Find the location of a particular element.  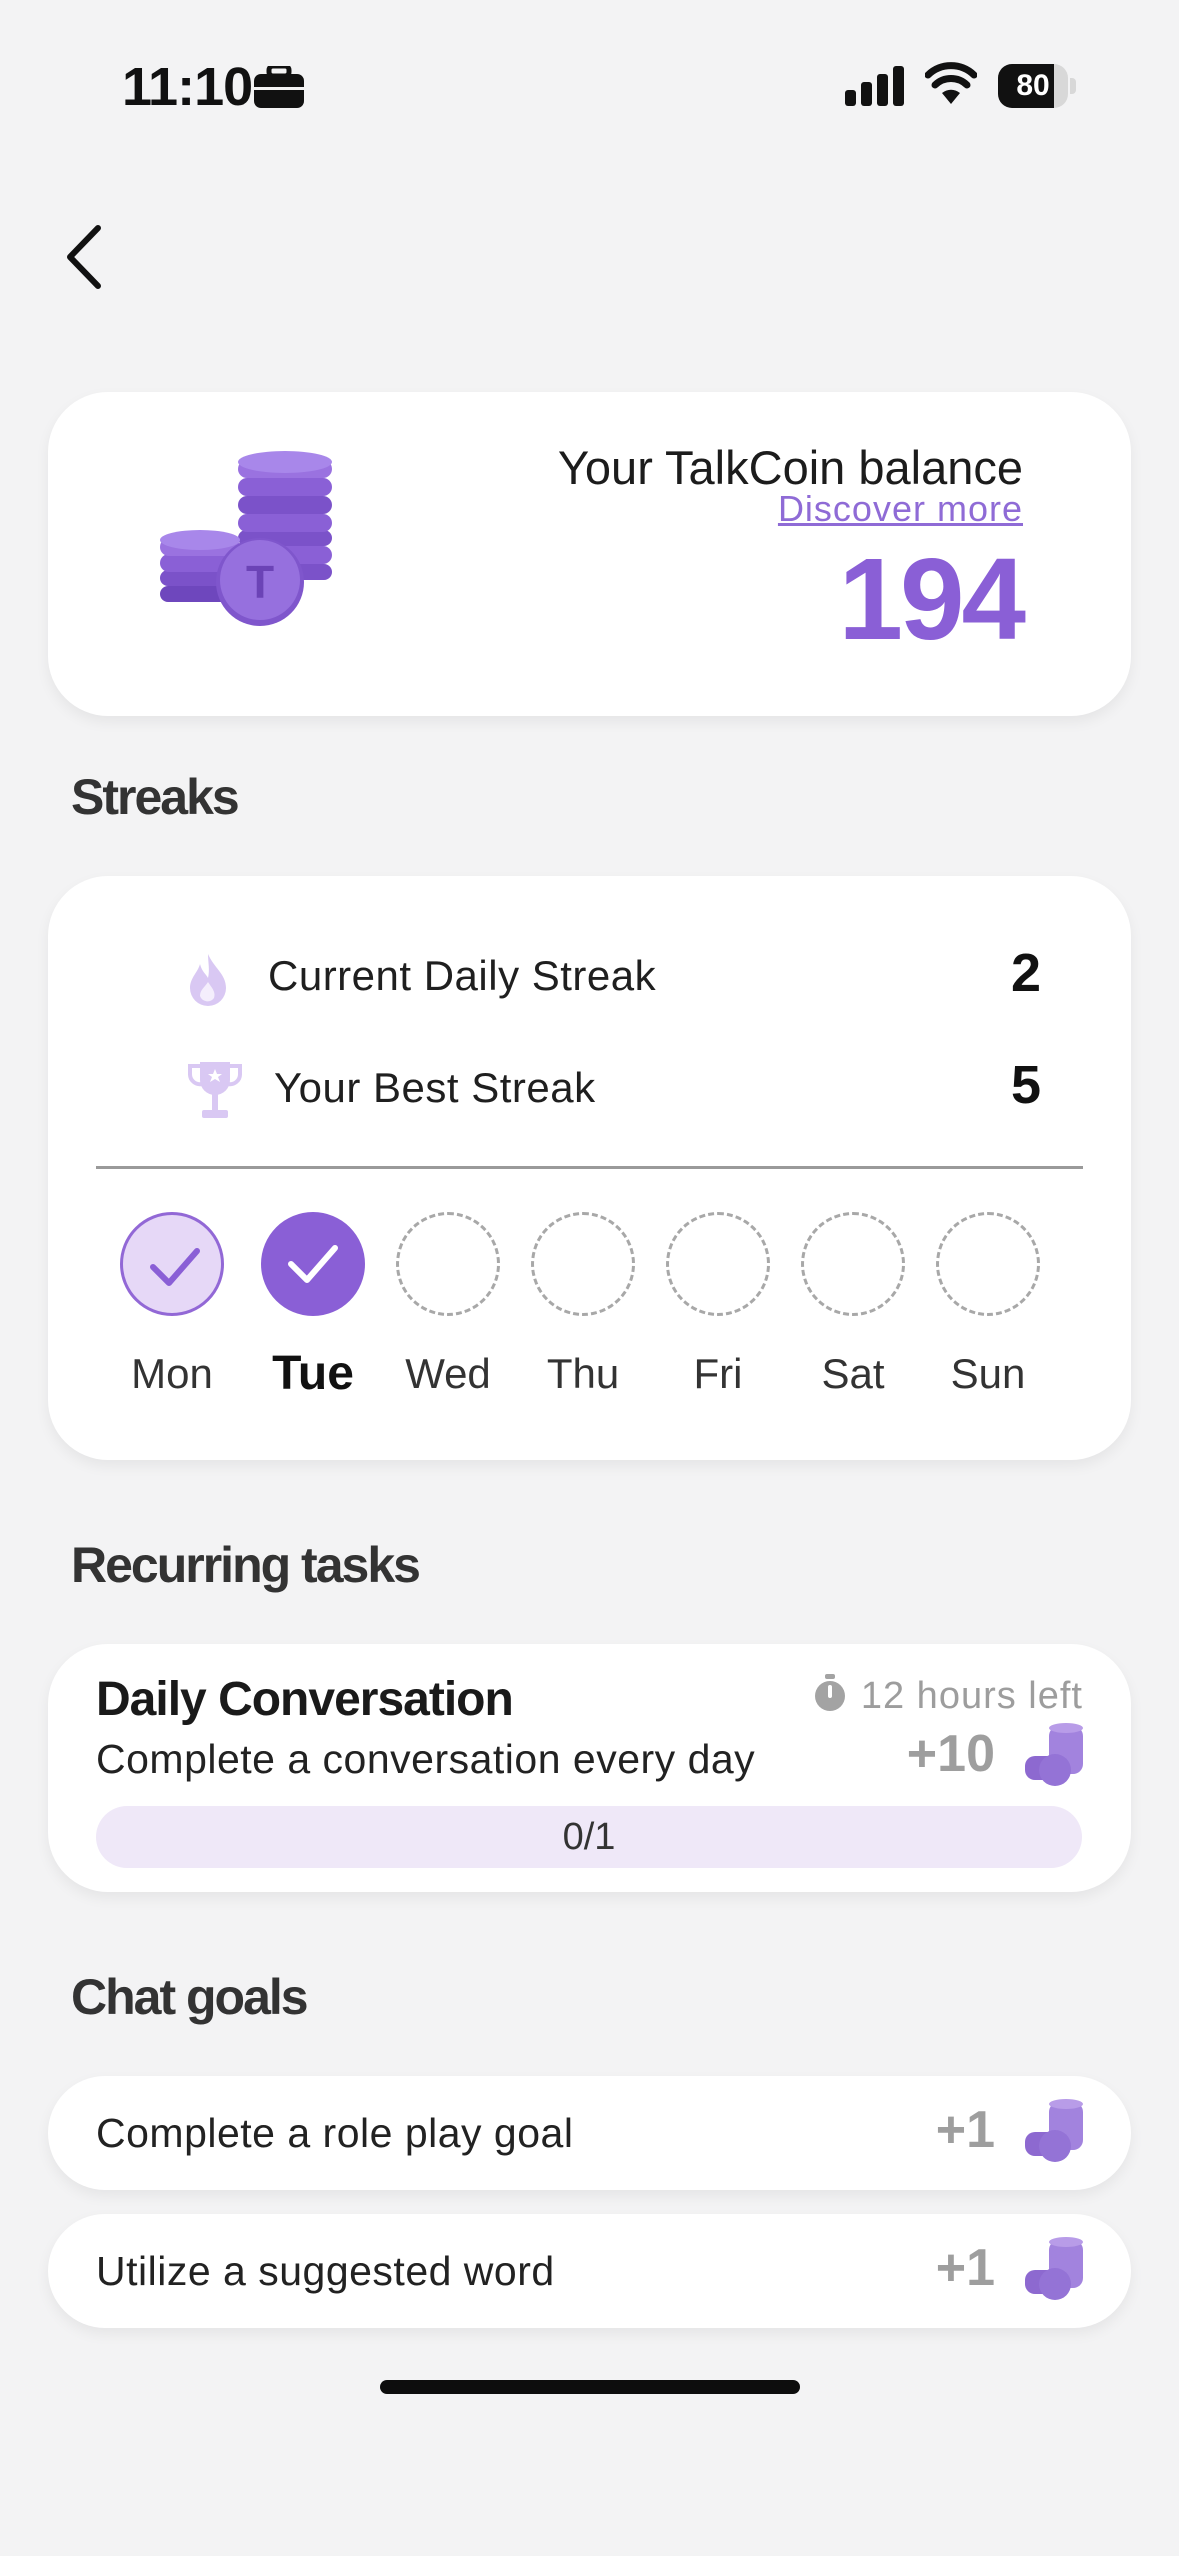

day-tue: Tue is located at coordinates (313, 1306).